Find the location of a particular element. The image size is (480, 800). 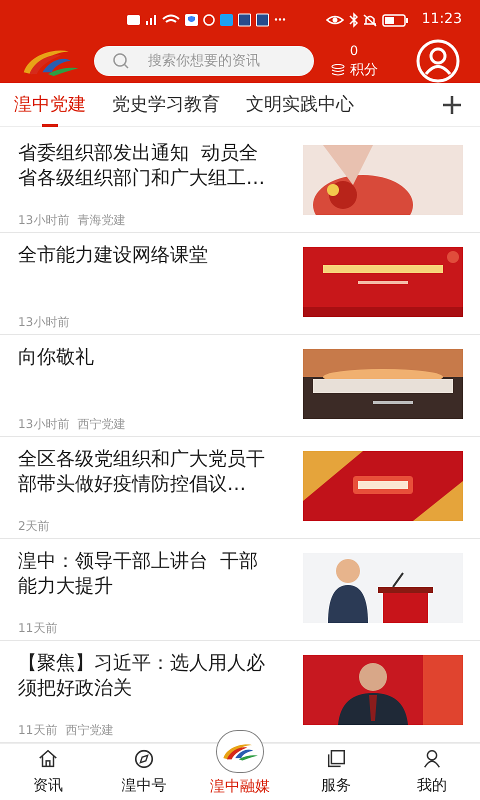

add-icon is located at coordinates (452, 104).